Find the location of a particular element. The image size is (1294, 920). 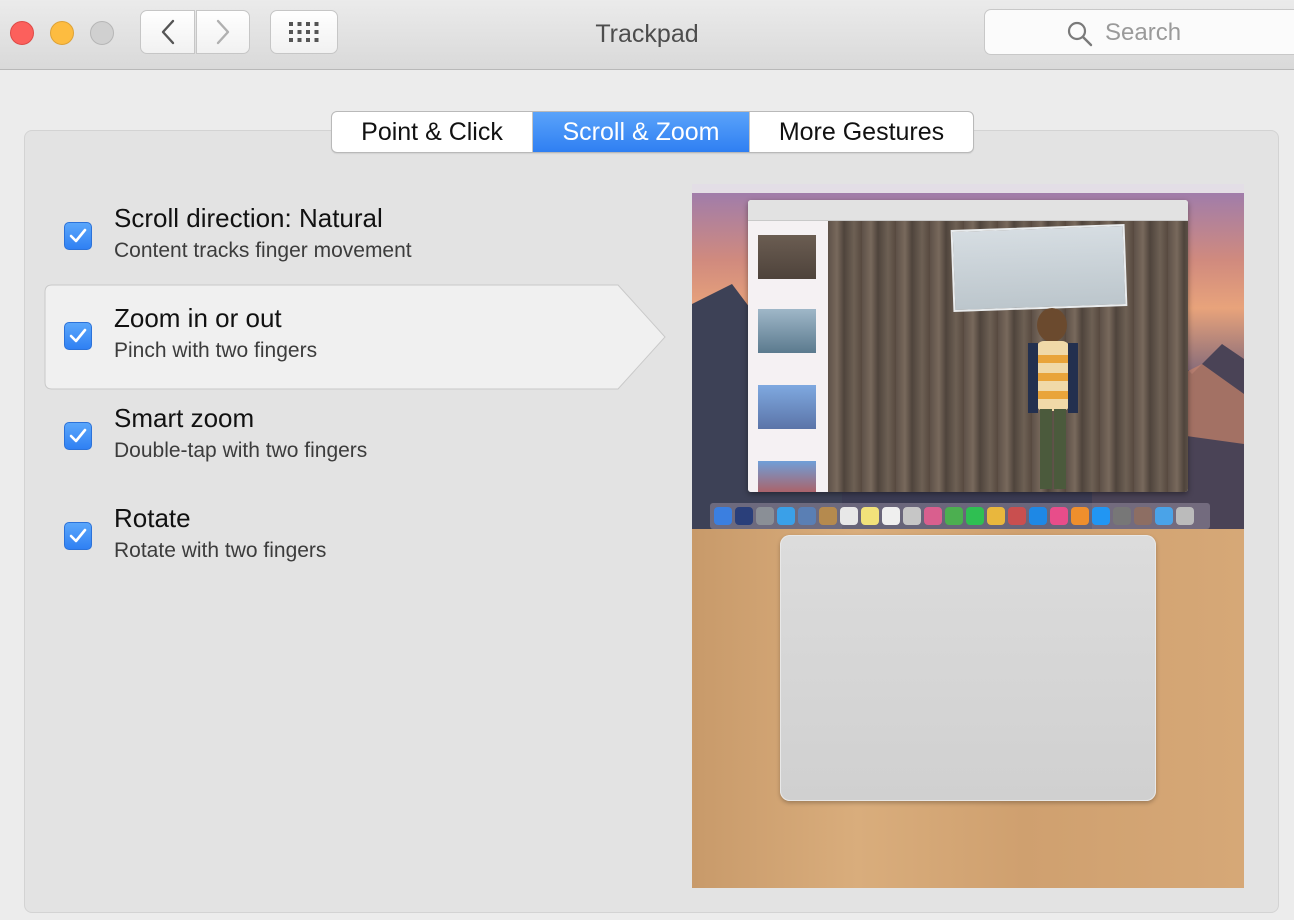

rotate-checkbox is located at coordinates (78, 536).